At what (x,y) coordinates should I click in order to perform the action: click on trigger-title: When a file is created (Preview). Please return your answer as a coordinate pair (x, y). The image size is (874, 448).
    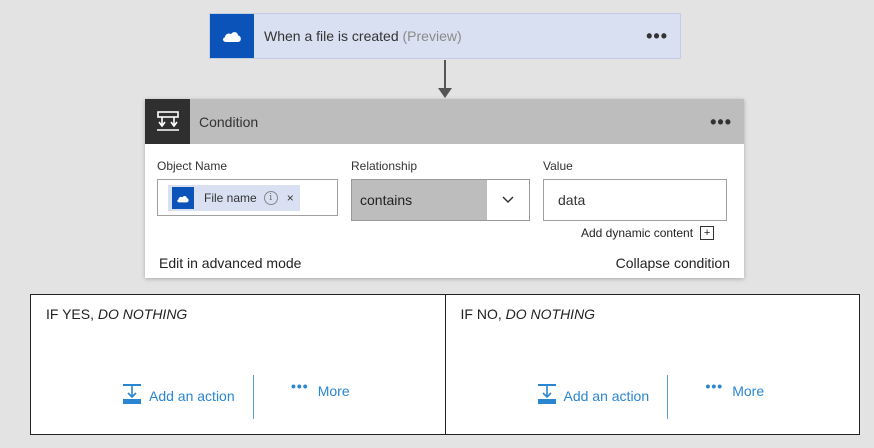
    Looking at the image, I should click on (363, 36).